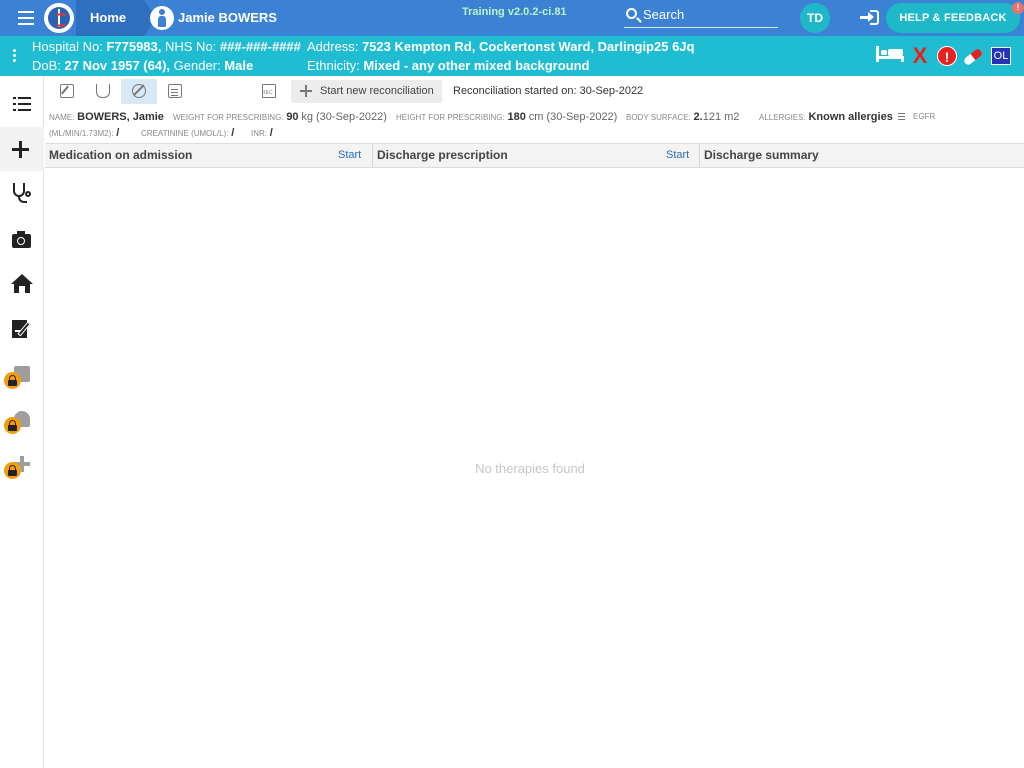  What do you see at coordinates (185, 133) in the screenshot?
I see `creatinine-label: CREATININE (UMOL/L):` at bounding box center [185, 133].